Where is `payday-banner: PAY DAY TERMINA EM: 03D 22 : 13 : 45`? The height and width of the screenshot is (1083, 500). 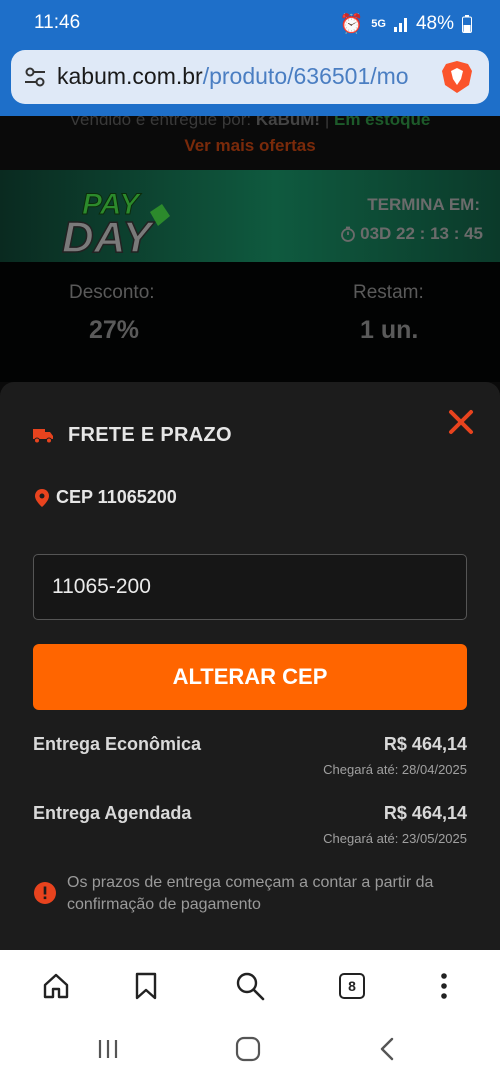
payday-banner: PAY DAY TERMINA EM: 03D 22 : 13 : 45 is located at coordinates (250, 216).